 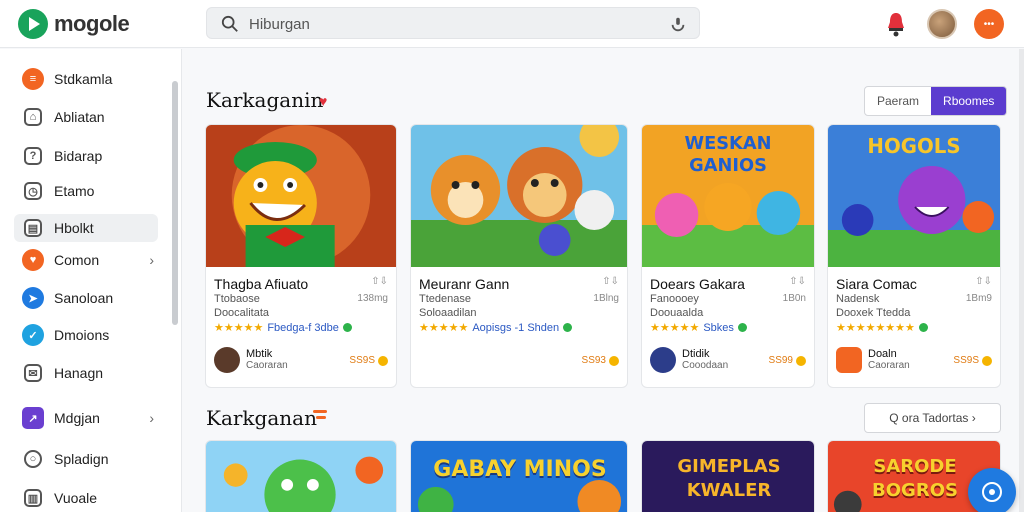 What do you see at coordinates (449, 24) in the screenshot?
I see `search-input` at bounding box center [449, 24].